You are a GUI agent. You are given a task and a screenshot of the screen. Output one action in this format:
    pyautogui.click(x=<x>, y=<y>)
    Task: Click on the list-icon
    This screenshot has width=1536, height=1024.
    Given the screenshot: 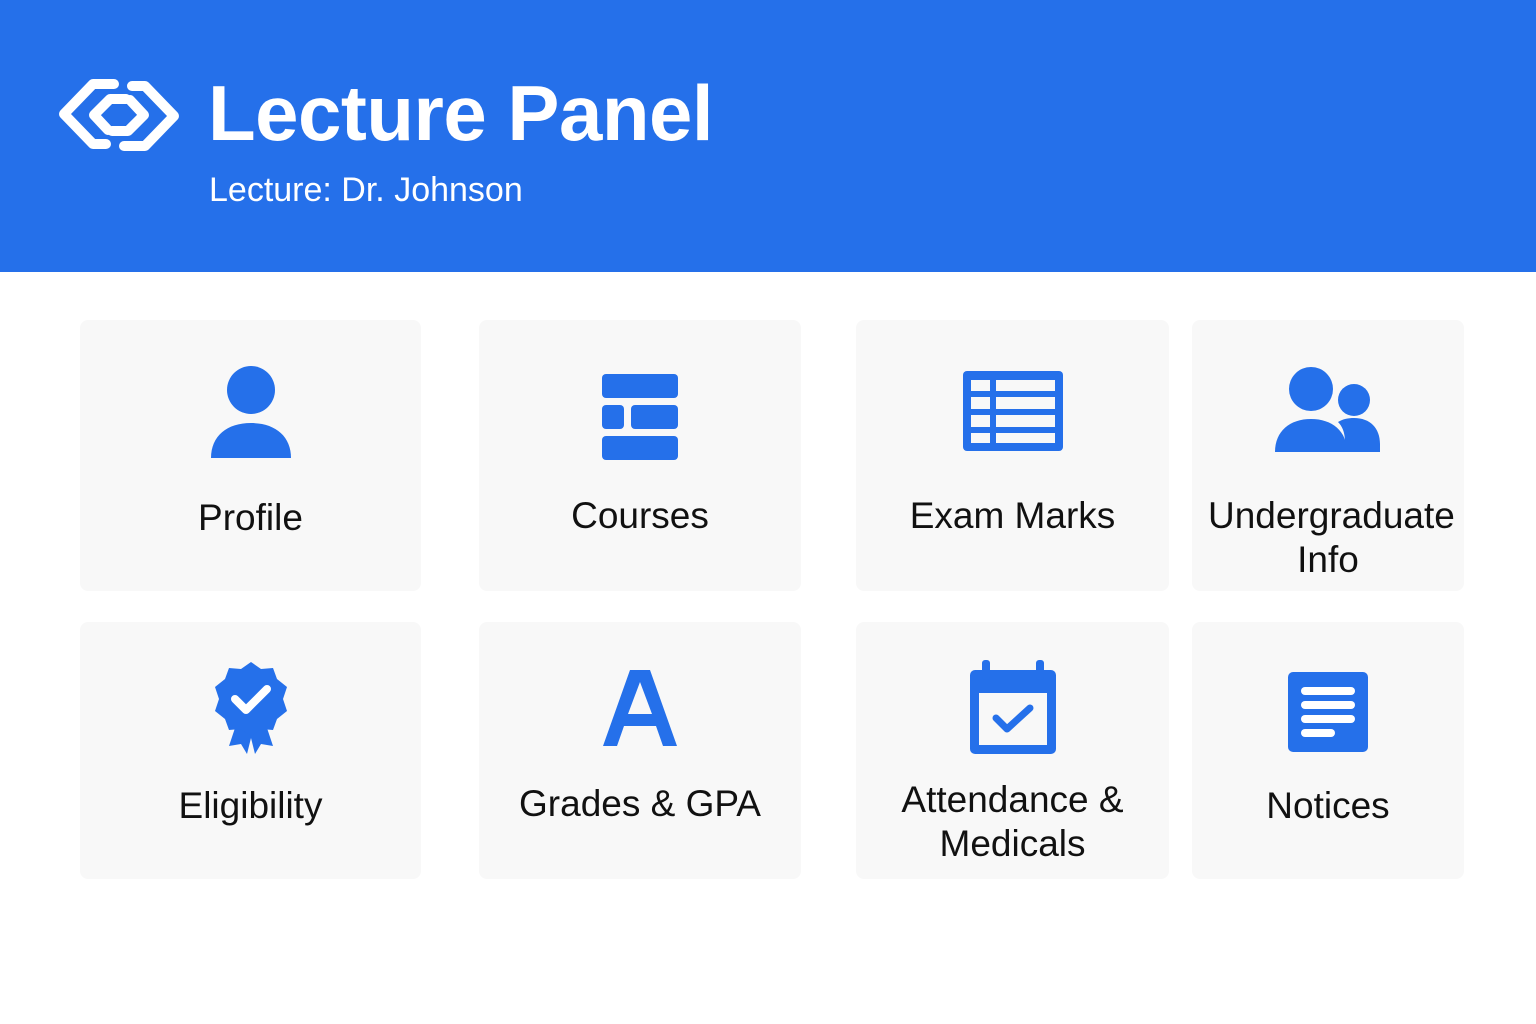 What is the action you would take?
    pyautogui.click(x=640, y=417)
    